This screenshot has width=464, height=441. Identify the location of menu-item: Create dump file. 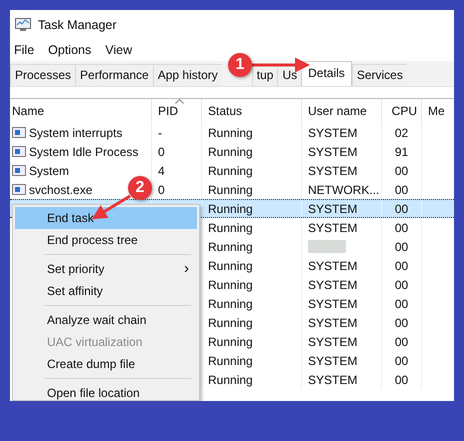
(106, 364).